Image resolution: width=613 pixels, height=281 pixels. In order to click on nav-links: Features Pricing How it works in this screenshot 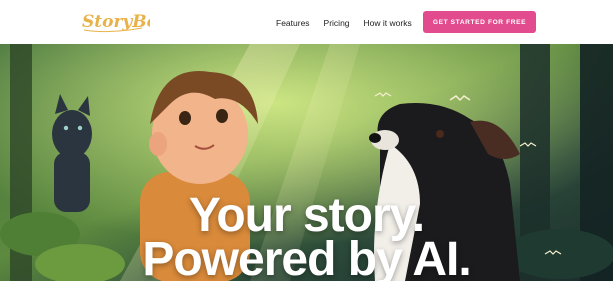, I will do `click(344, 23)`.